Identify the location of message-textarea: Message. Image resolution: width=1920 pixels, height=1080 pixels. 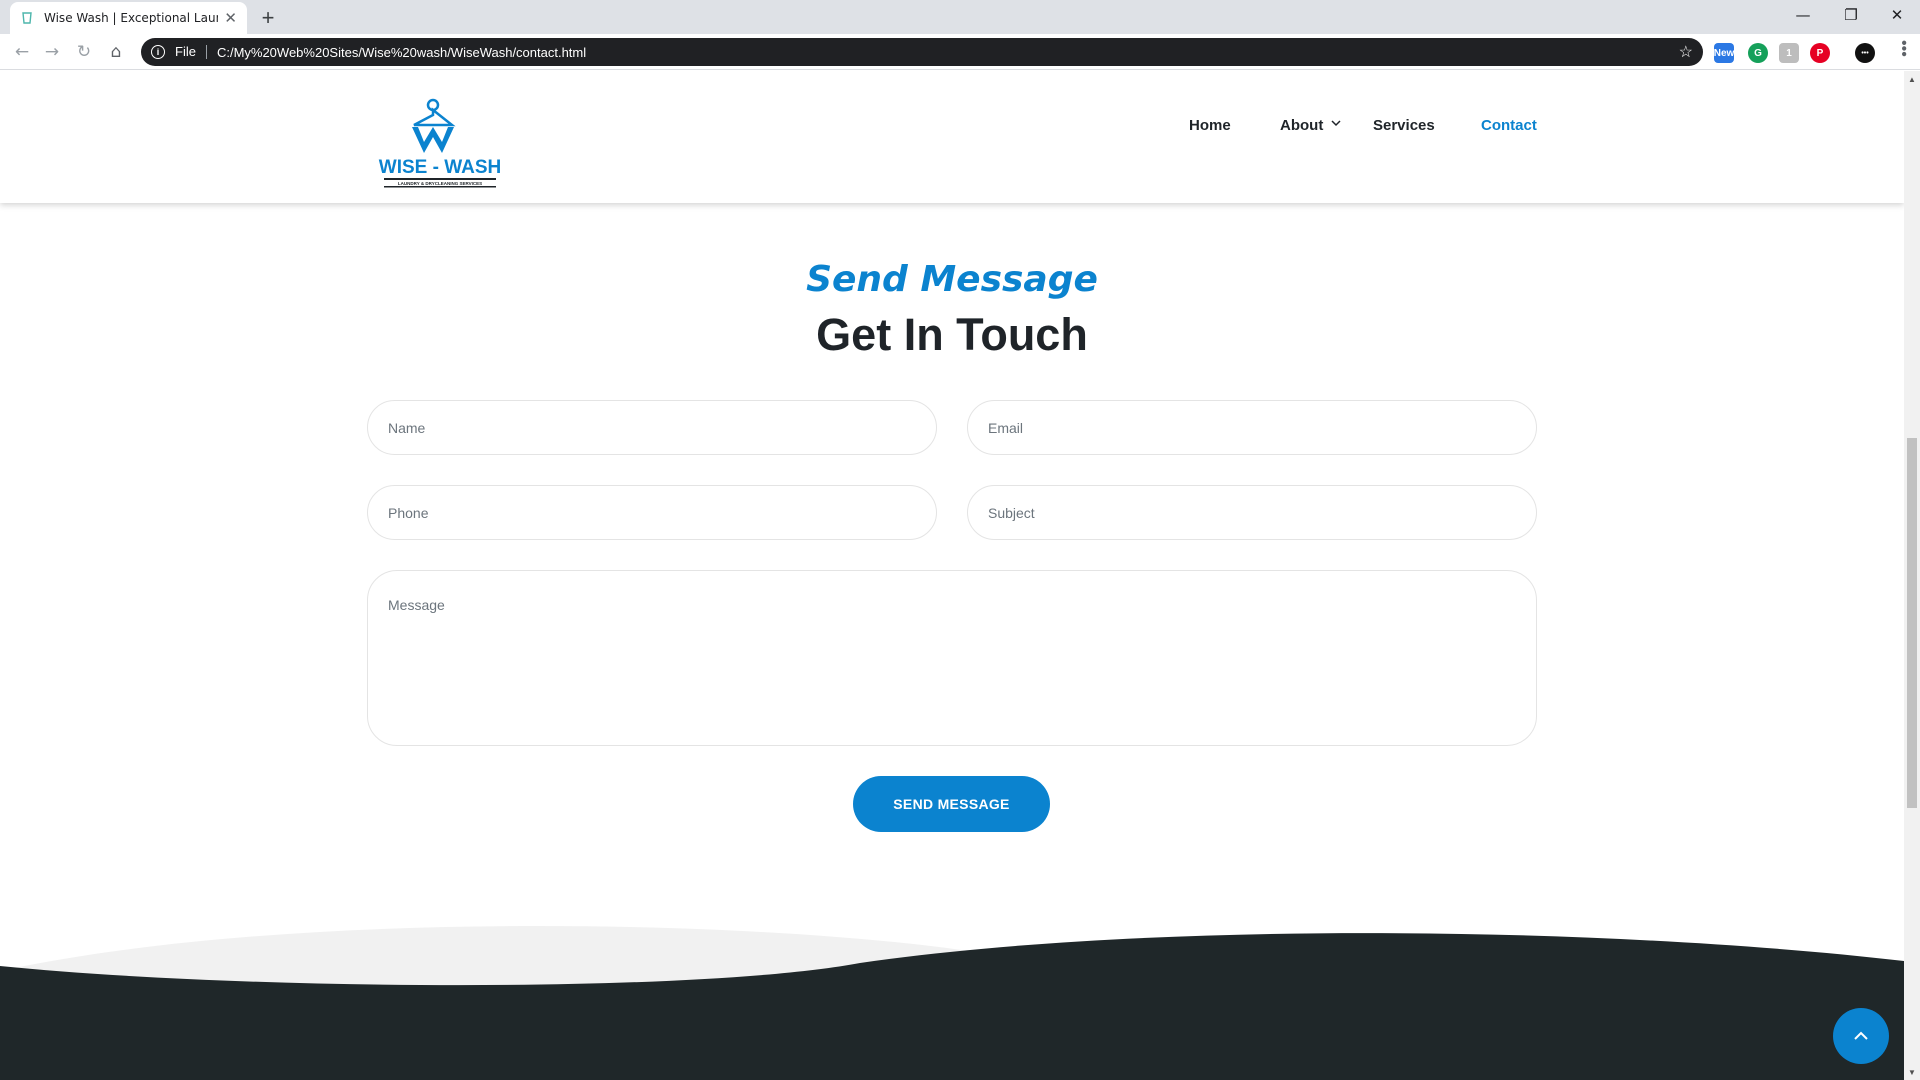
(952, 658).